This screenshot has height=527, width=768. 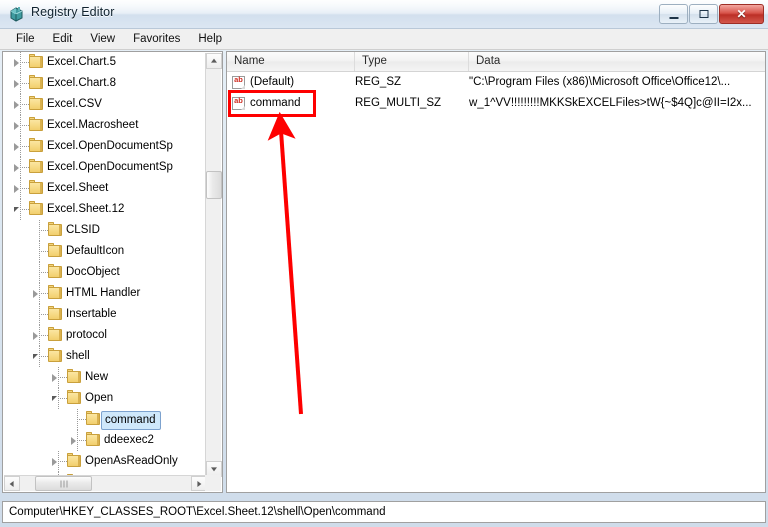 I want to click on tree-node-command: command, so click(x=104, y=419).